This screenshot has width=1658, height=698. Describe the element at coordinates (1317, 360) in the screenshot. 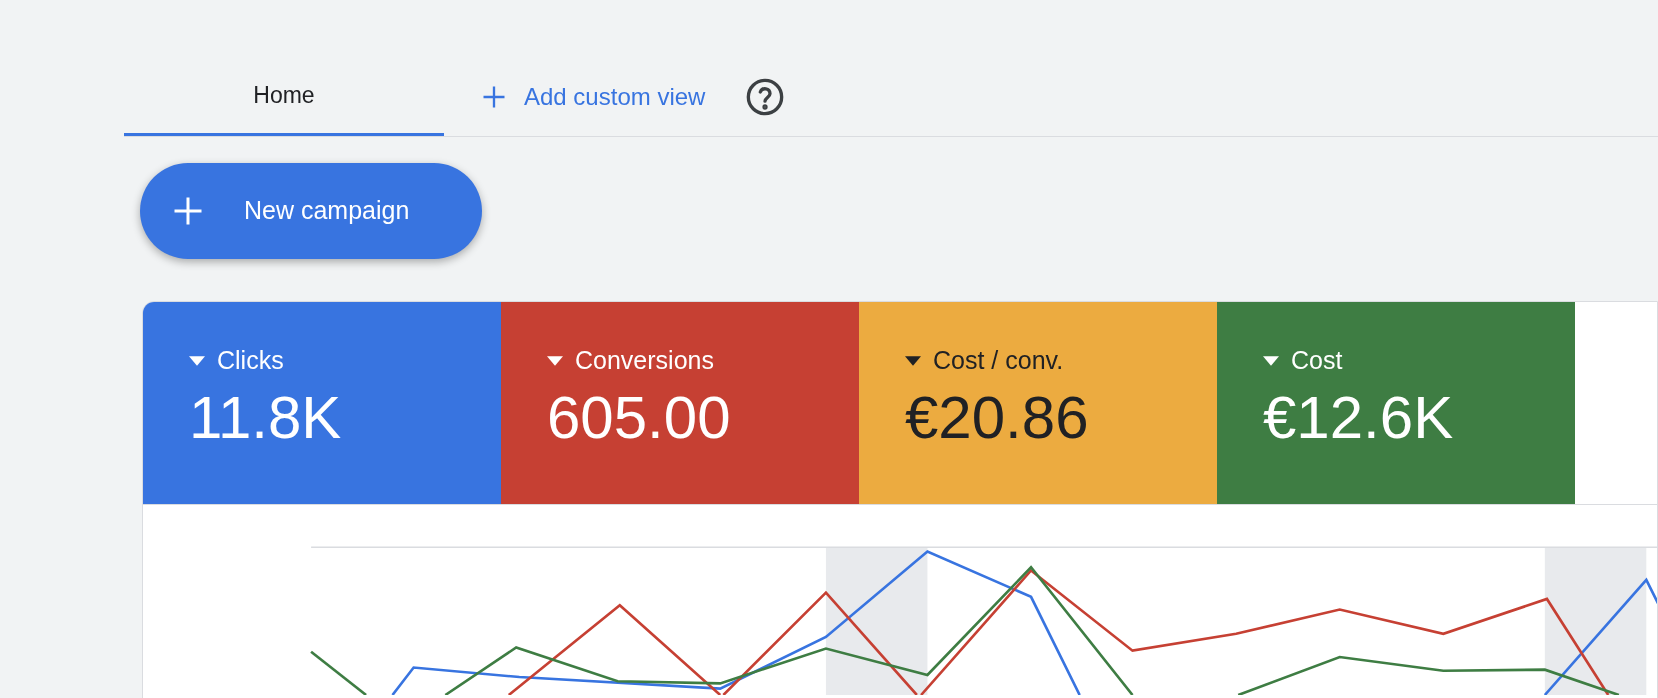

I see `metric-label: Cost` at that location.